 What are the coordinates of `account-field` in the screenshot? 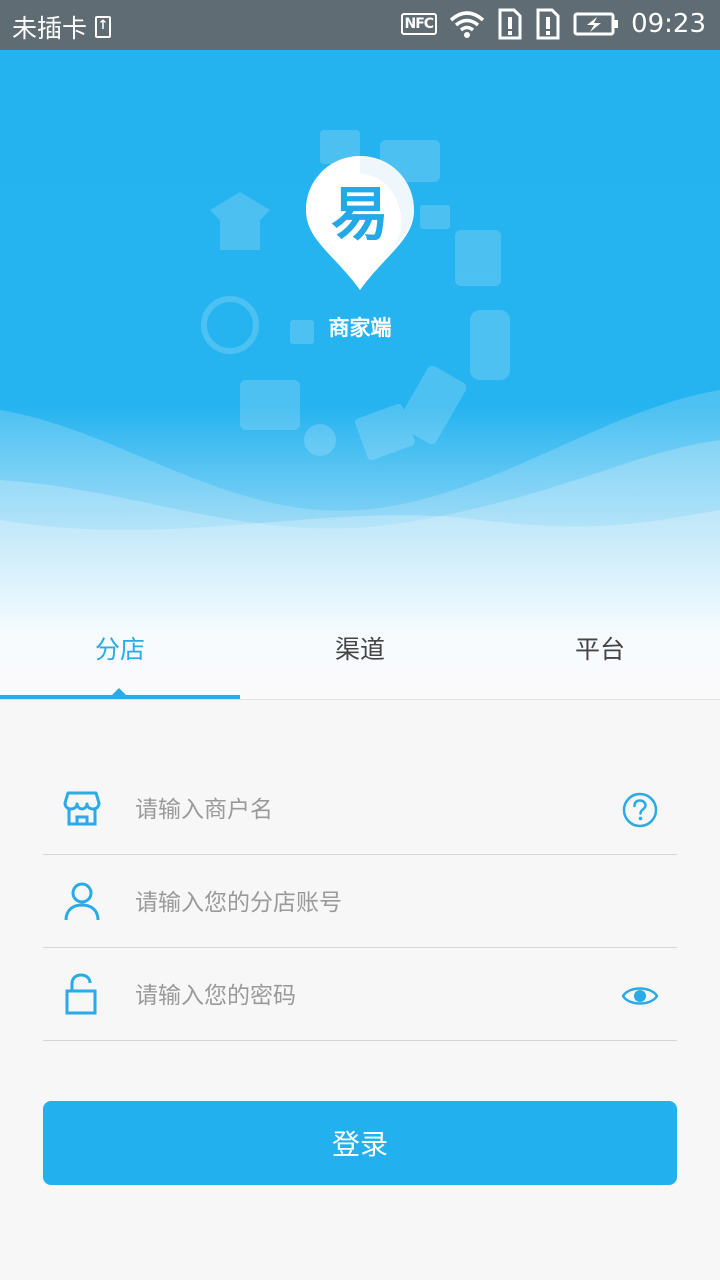 It's located at (360, 903).